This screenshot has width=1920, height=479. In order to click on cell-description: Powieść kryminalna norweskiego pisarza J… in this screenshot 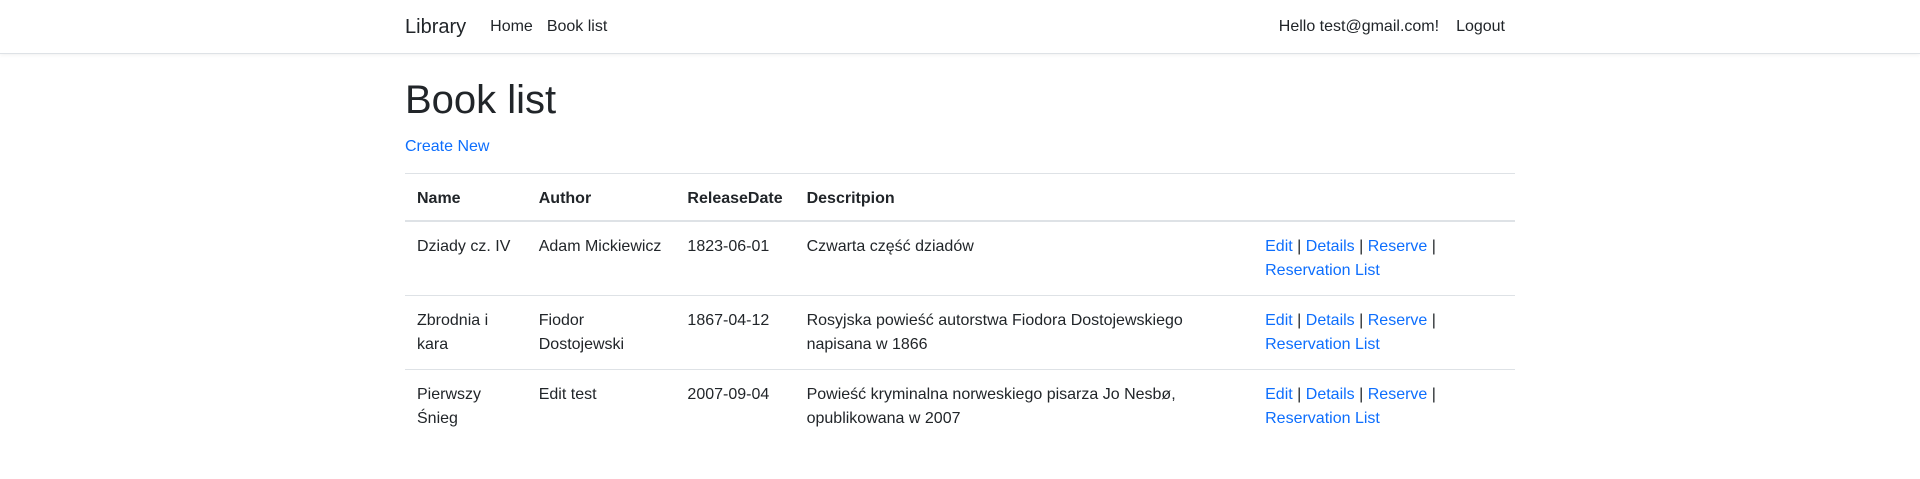, I will do `click(991, 406)`.